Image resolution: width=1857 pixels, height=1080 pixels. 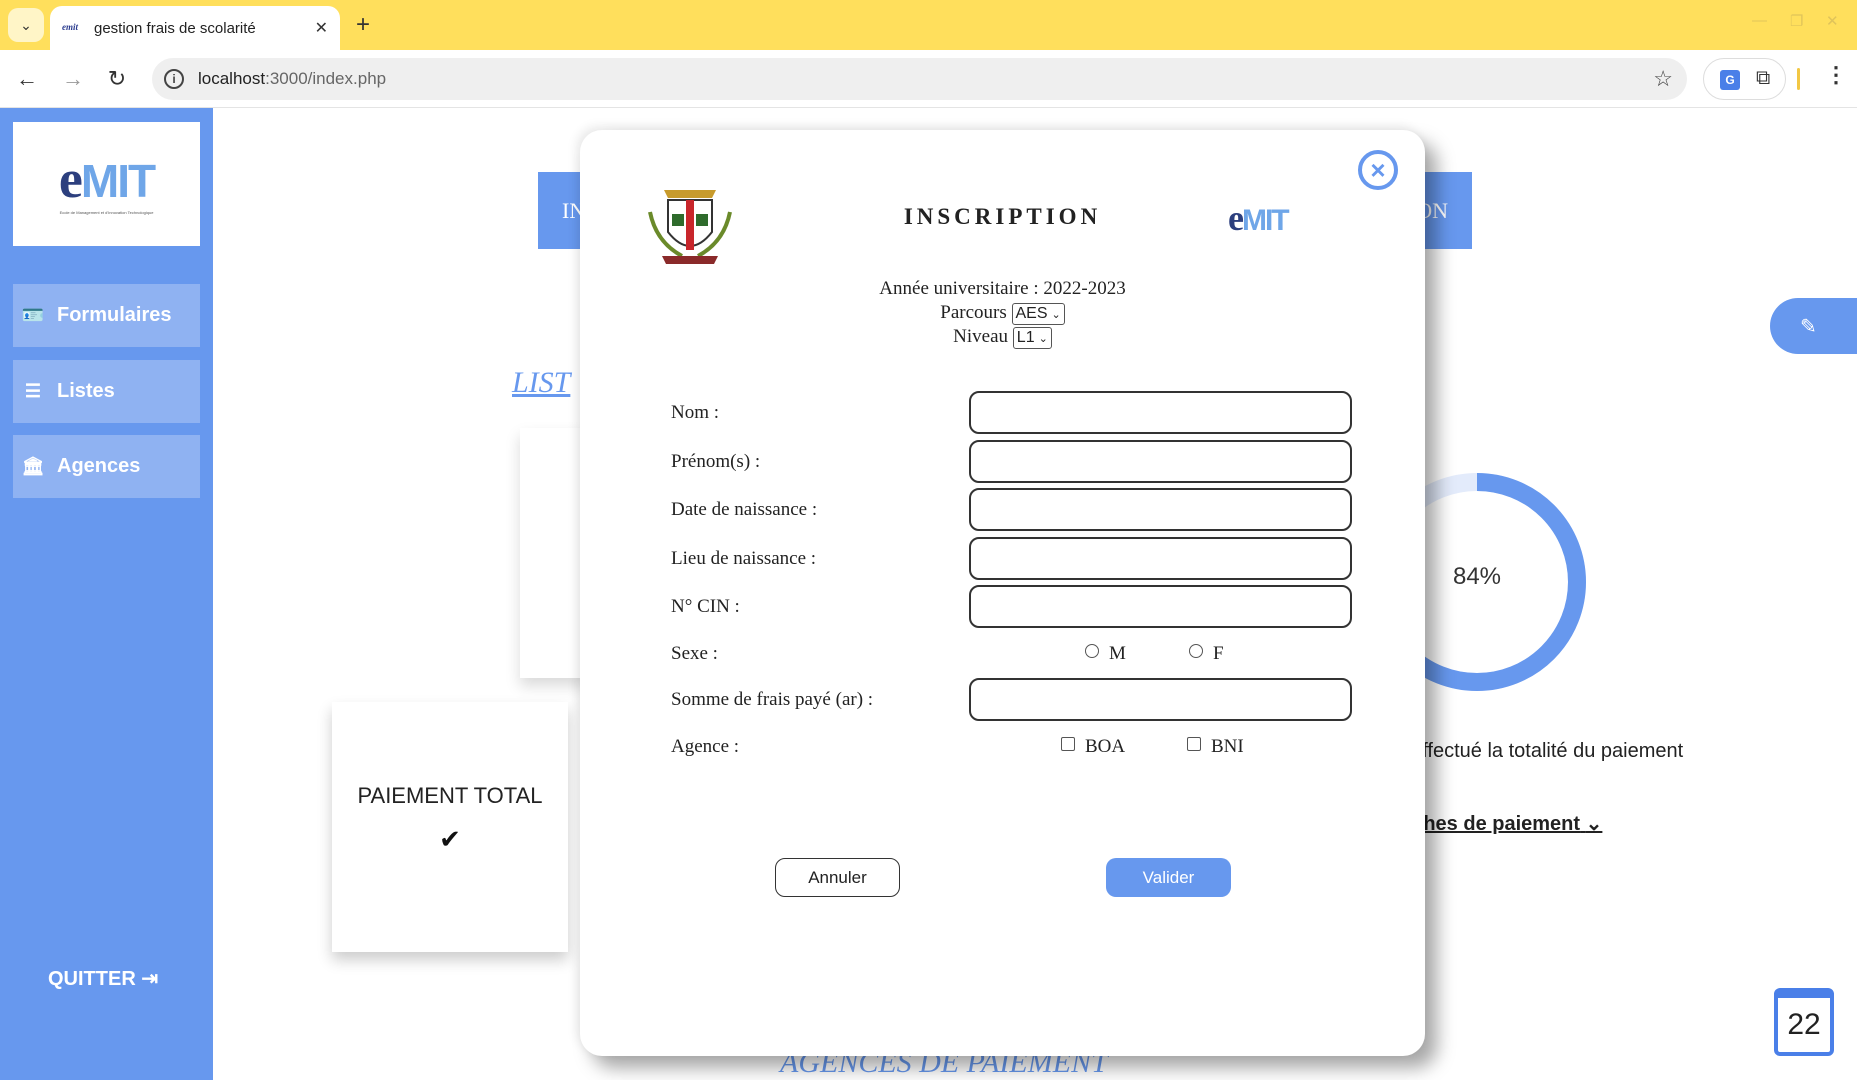 I want to click on window-close-icon: ✕, so click(x=1832, y=21).